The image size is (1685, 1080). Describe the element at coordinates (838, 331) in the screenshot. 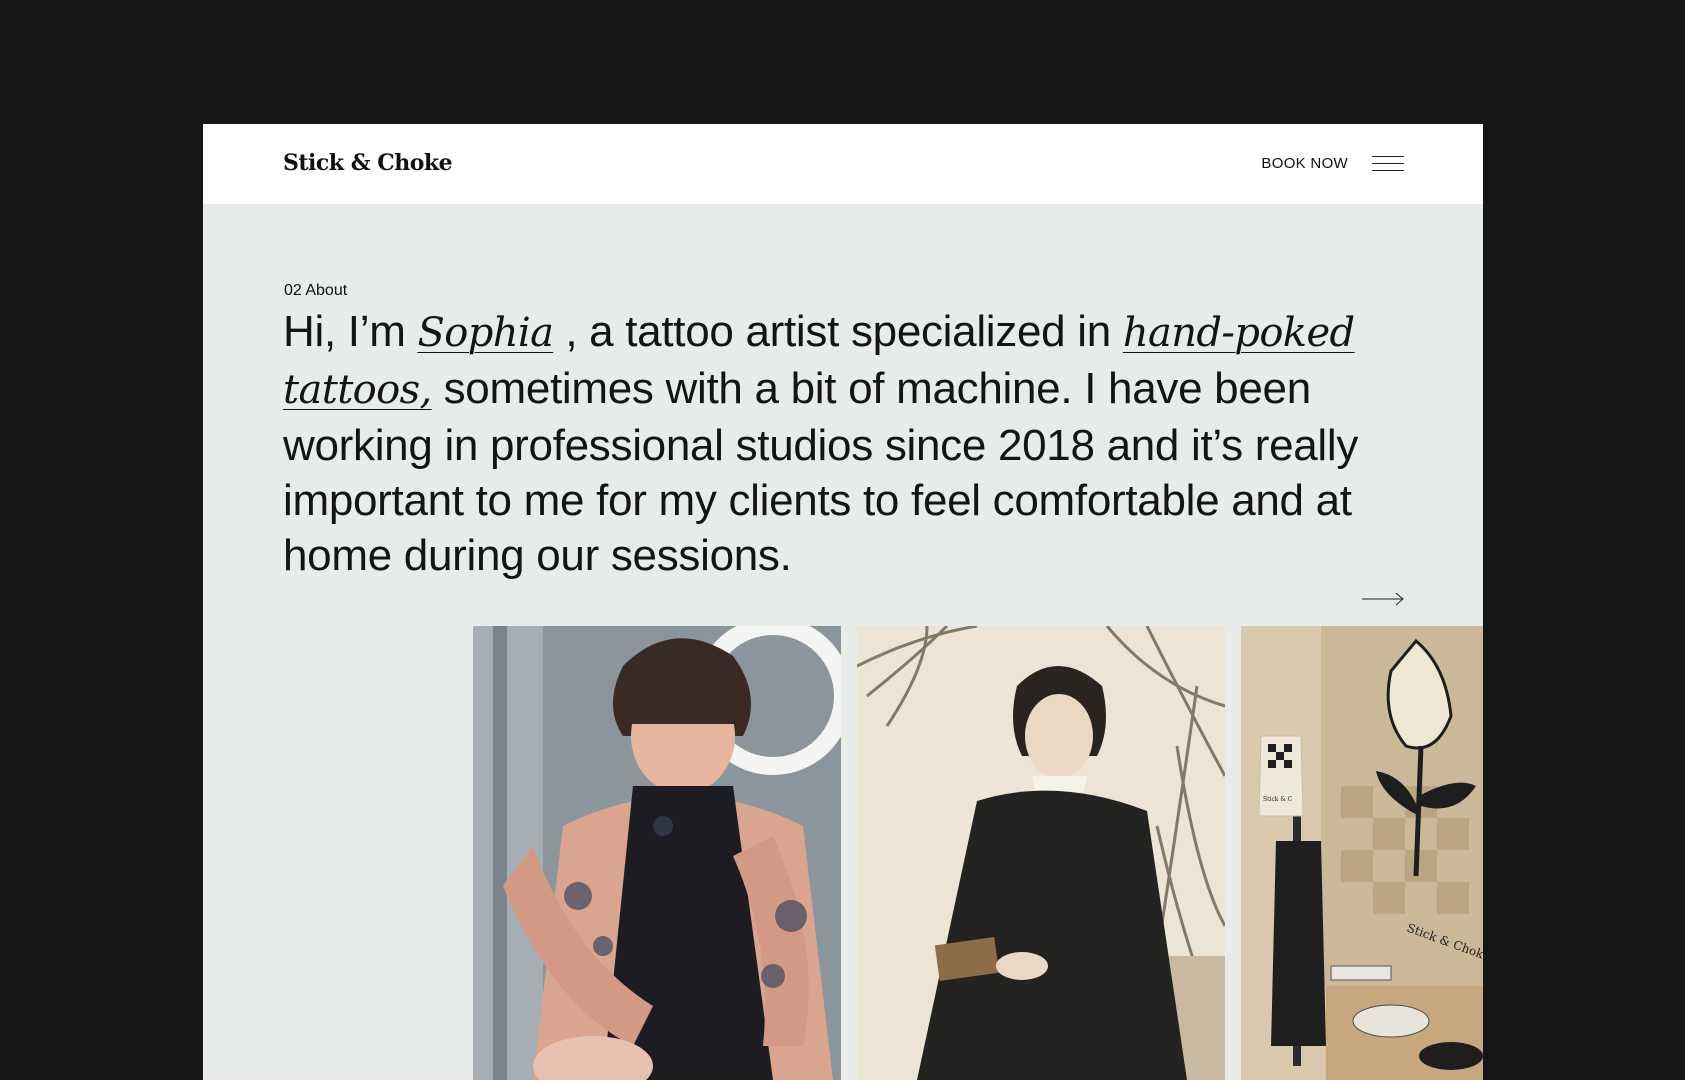

I see `intro-text: , a tattoo artist specialized in` at that location.